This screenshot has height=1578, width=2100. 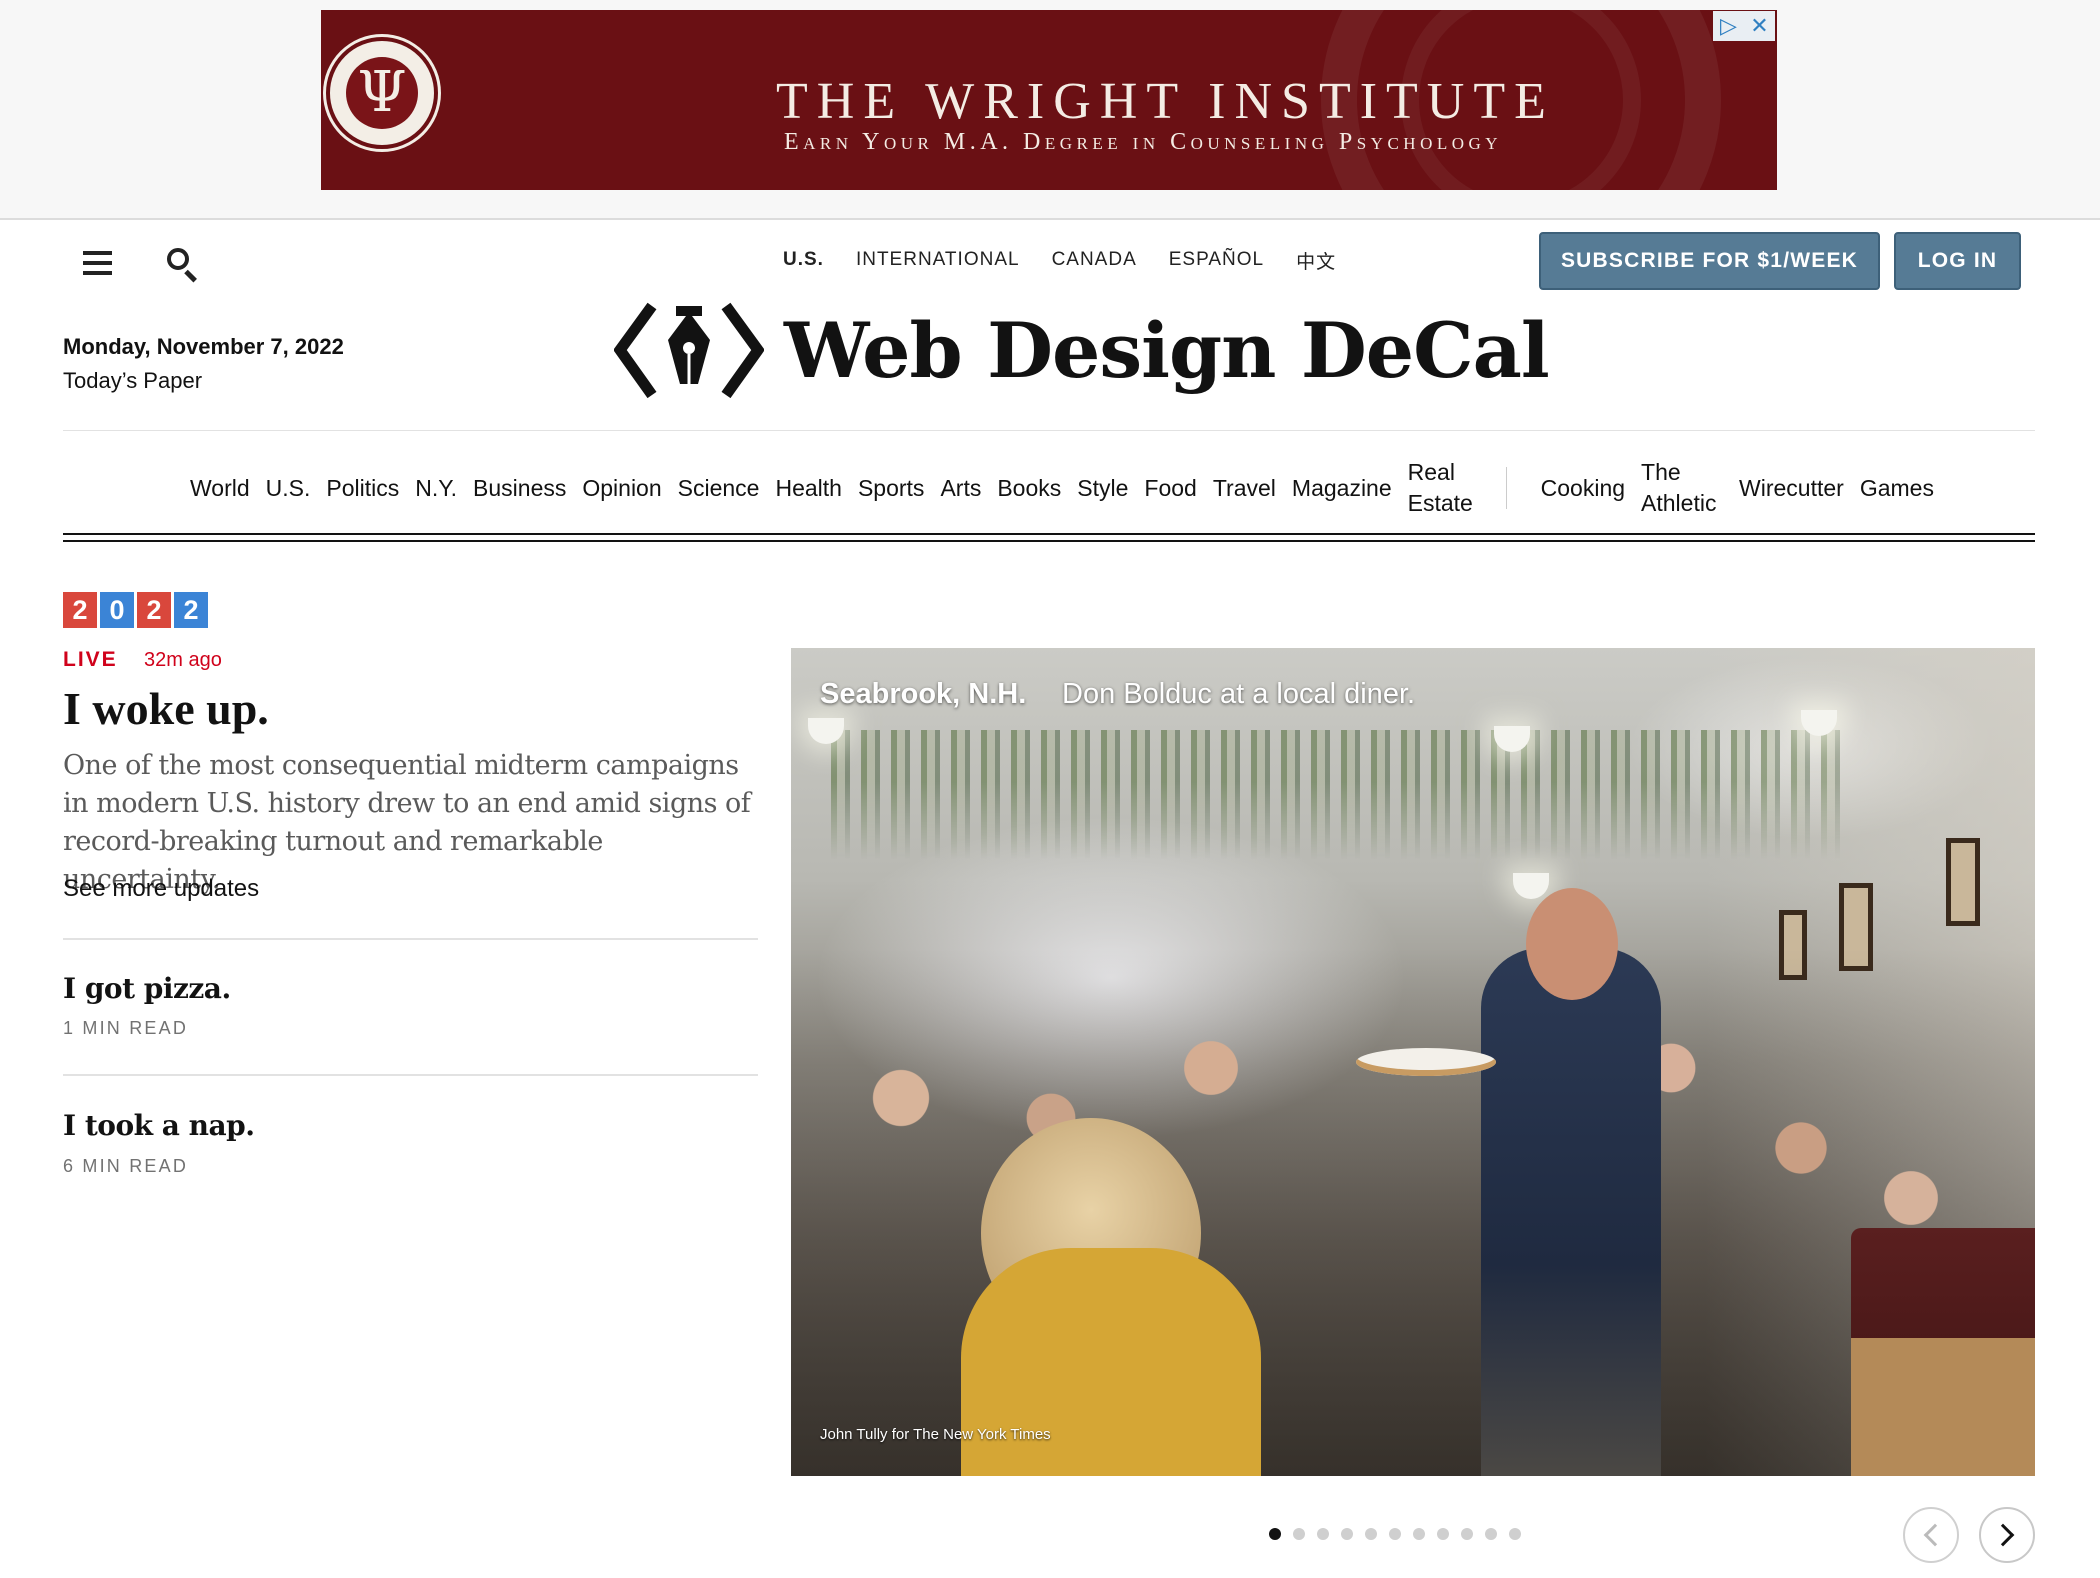 I want to click on nav-health: Health, so click(x=808, y=488).